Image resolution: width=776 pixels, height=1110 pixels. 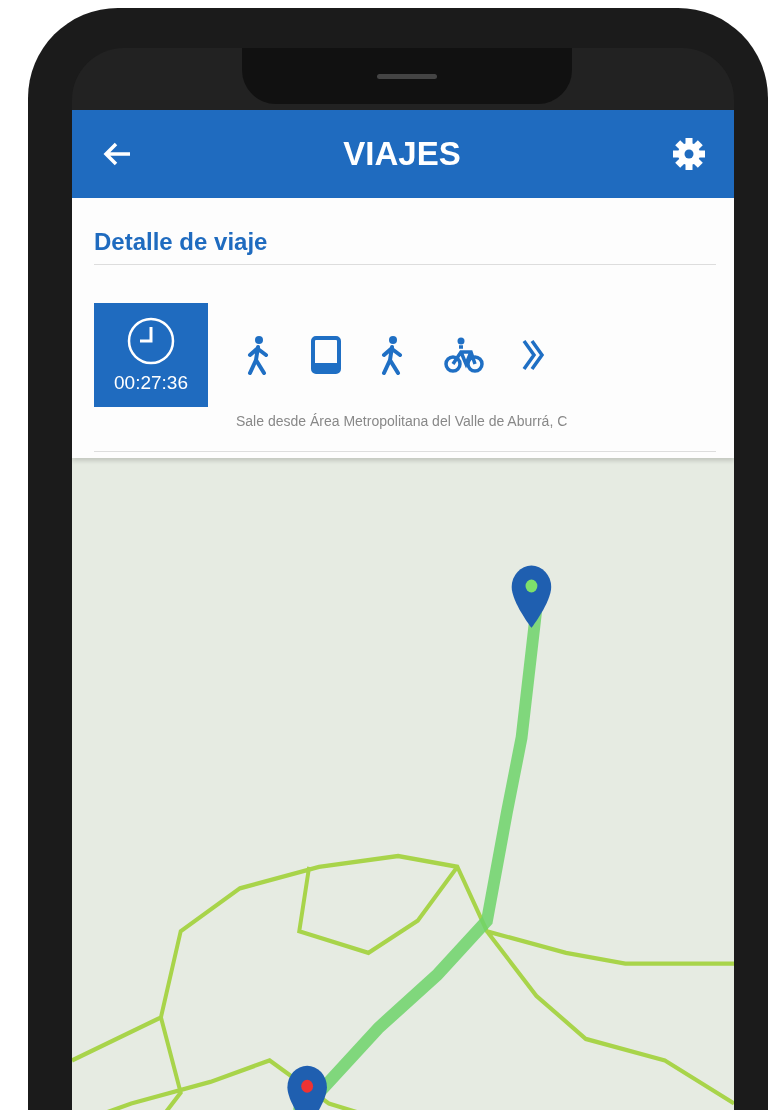 What do you see at coordinates (689, 154) in the screenshot?
I see `settings-icon` at bounding box center [689, 154].